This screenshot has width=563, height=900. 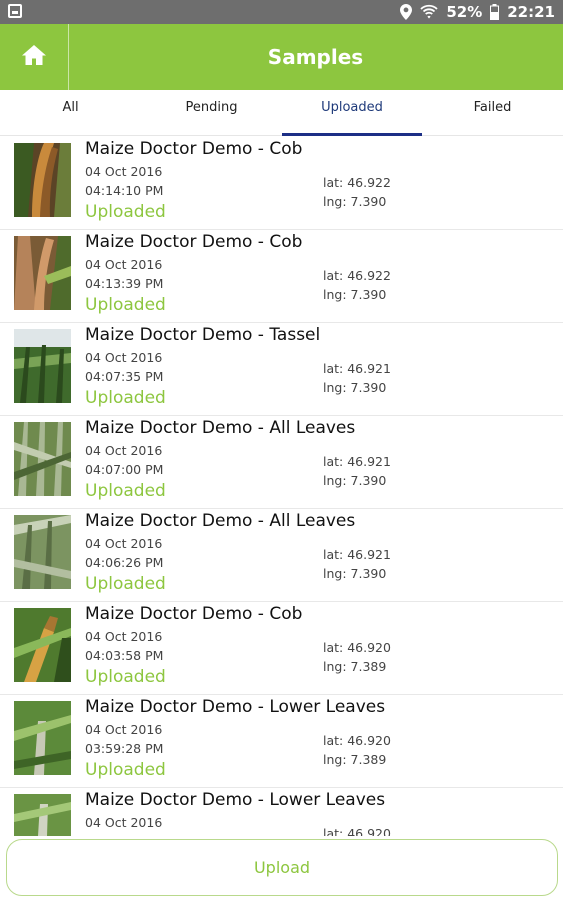 What do you see at coordinates (495, 12) in the screenshot?
I see `battery-icon` at bounding box center [495, 12].